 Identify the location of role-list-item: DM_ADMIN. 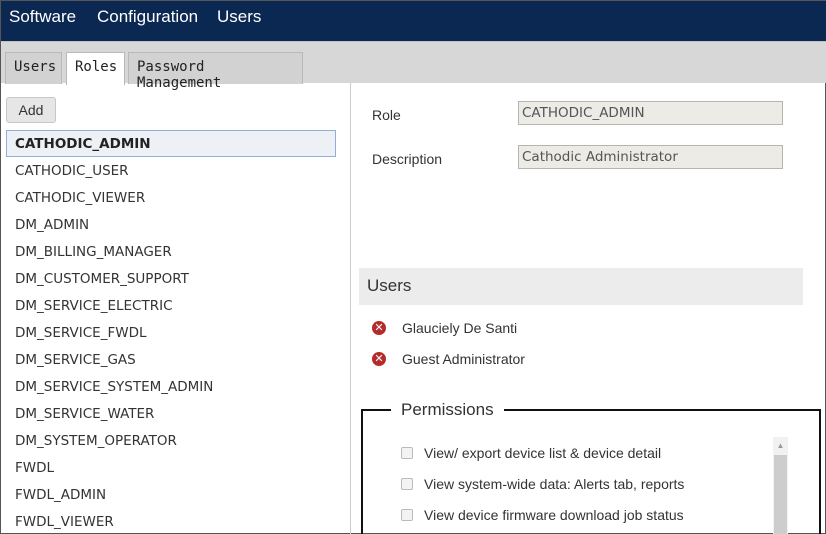
(171, 224).